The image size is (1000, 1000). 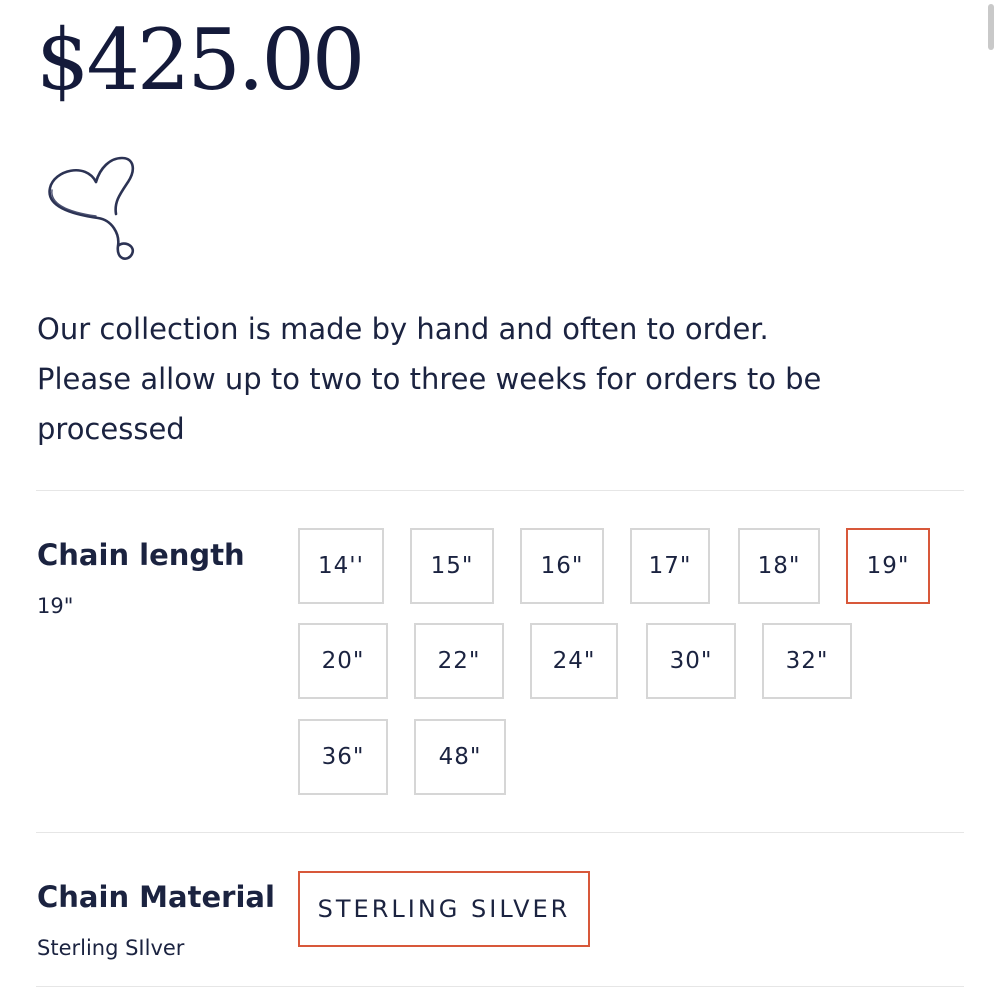 I want to click on description-line: processed, so click(x=111, y=429).